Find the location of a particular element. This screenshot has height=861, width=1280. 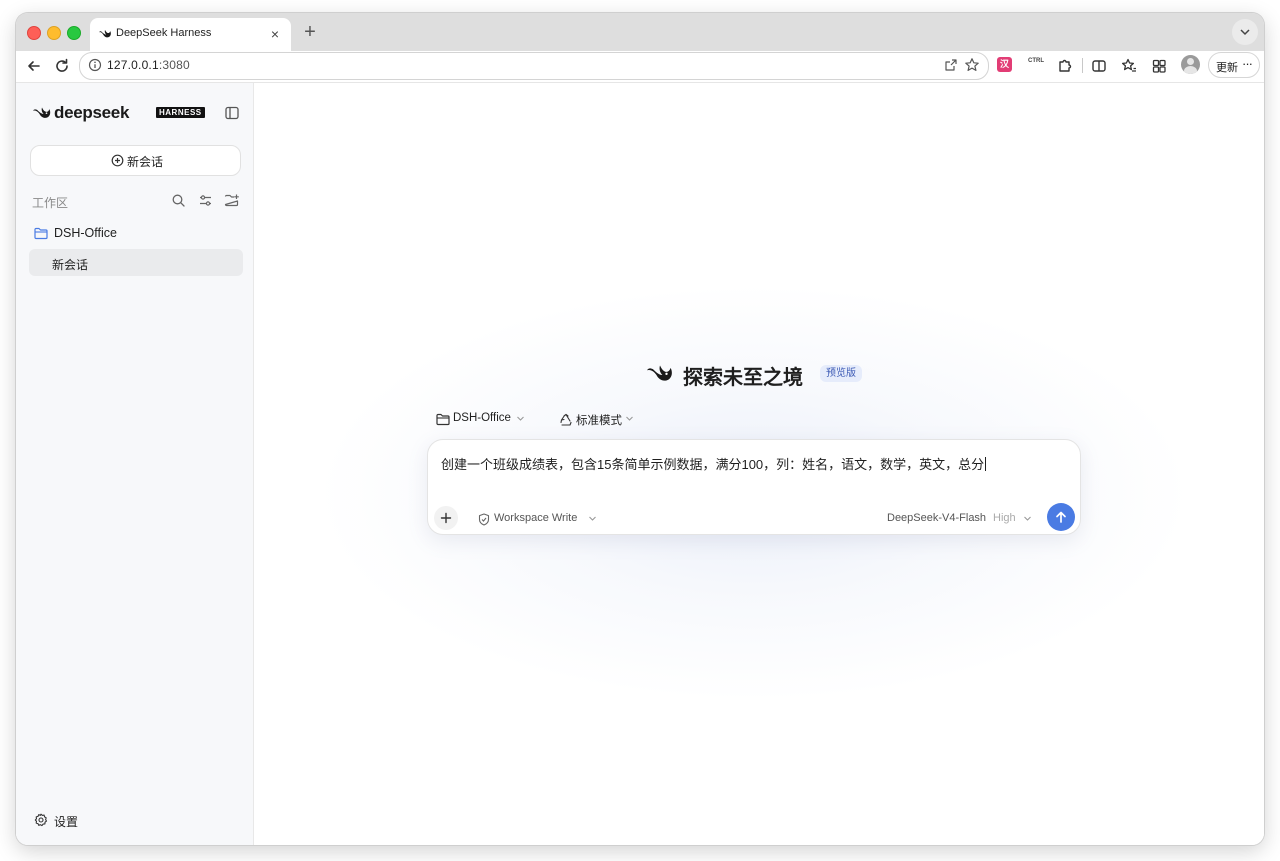

toolbar-divider is located at coordinates (1082, 65).